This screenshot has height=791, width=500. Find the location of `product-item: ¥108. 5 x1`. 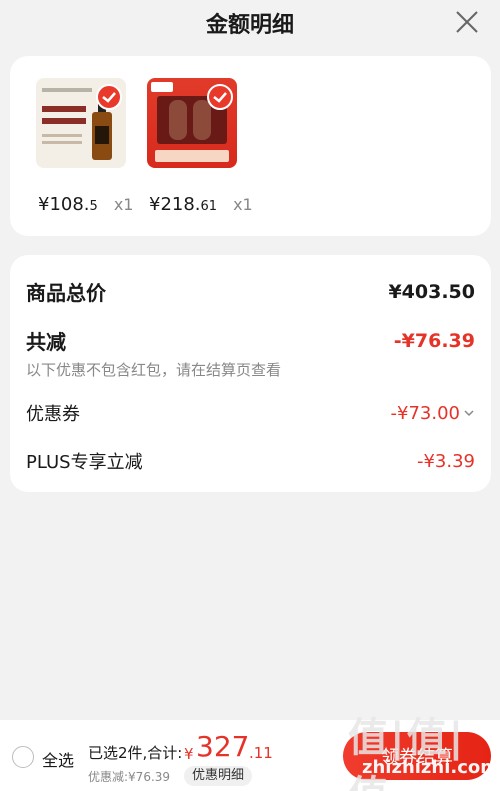

product-item: ¥108. 5 x1 is located at coordinates (86, 146).